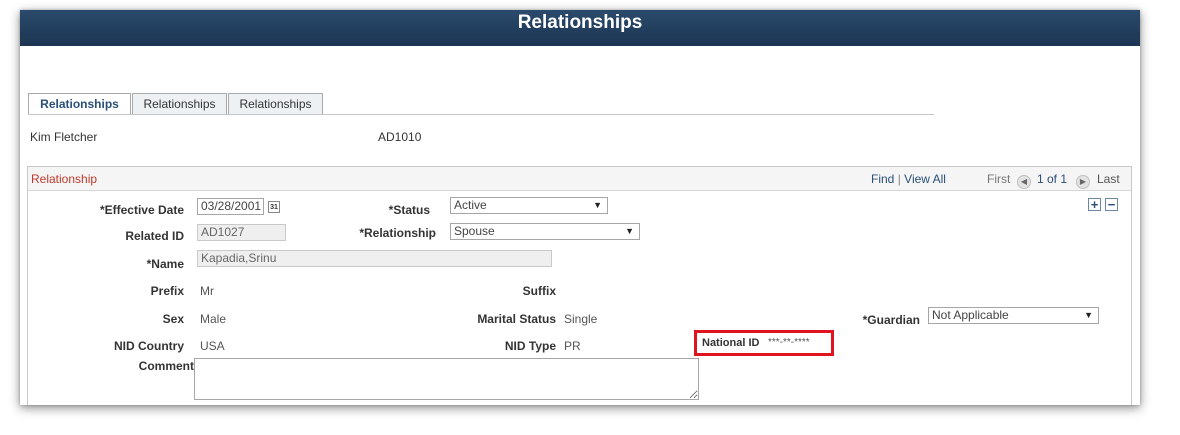 Image resolution: width=1180 pixels, height=435 pixels. I want to click on tab-relationships-1: Relationships, so click(79, 104).